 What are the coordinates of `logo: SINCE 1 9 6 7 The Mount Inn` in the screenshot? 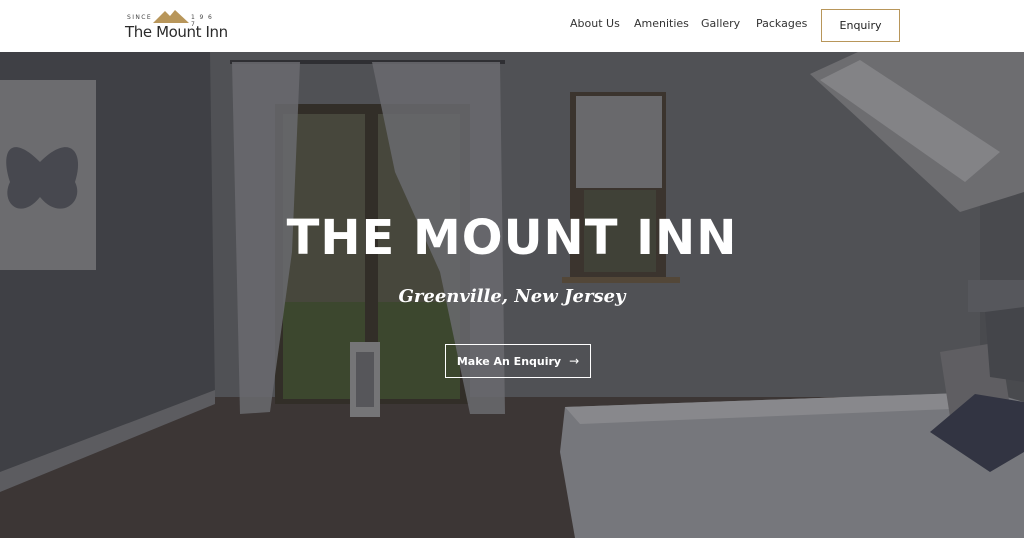 It's located at (176, 26).